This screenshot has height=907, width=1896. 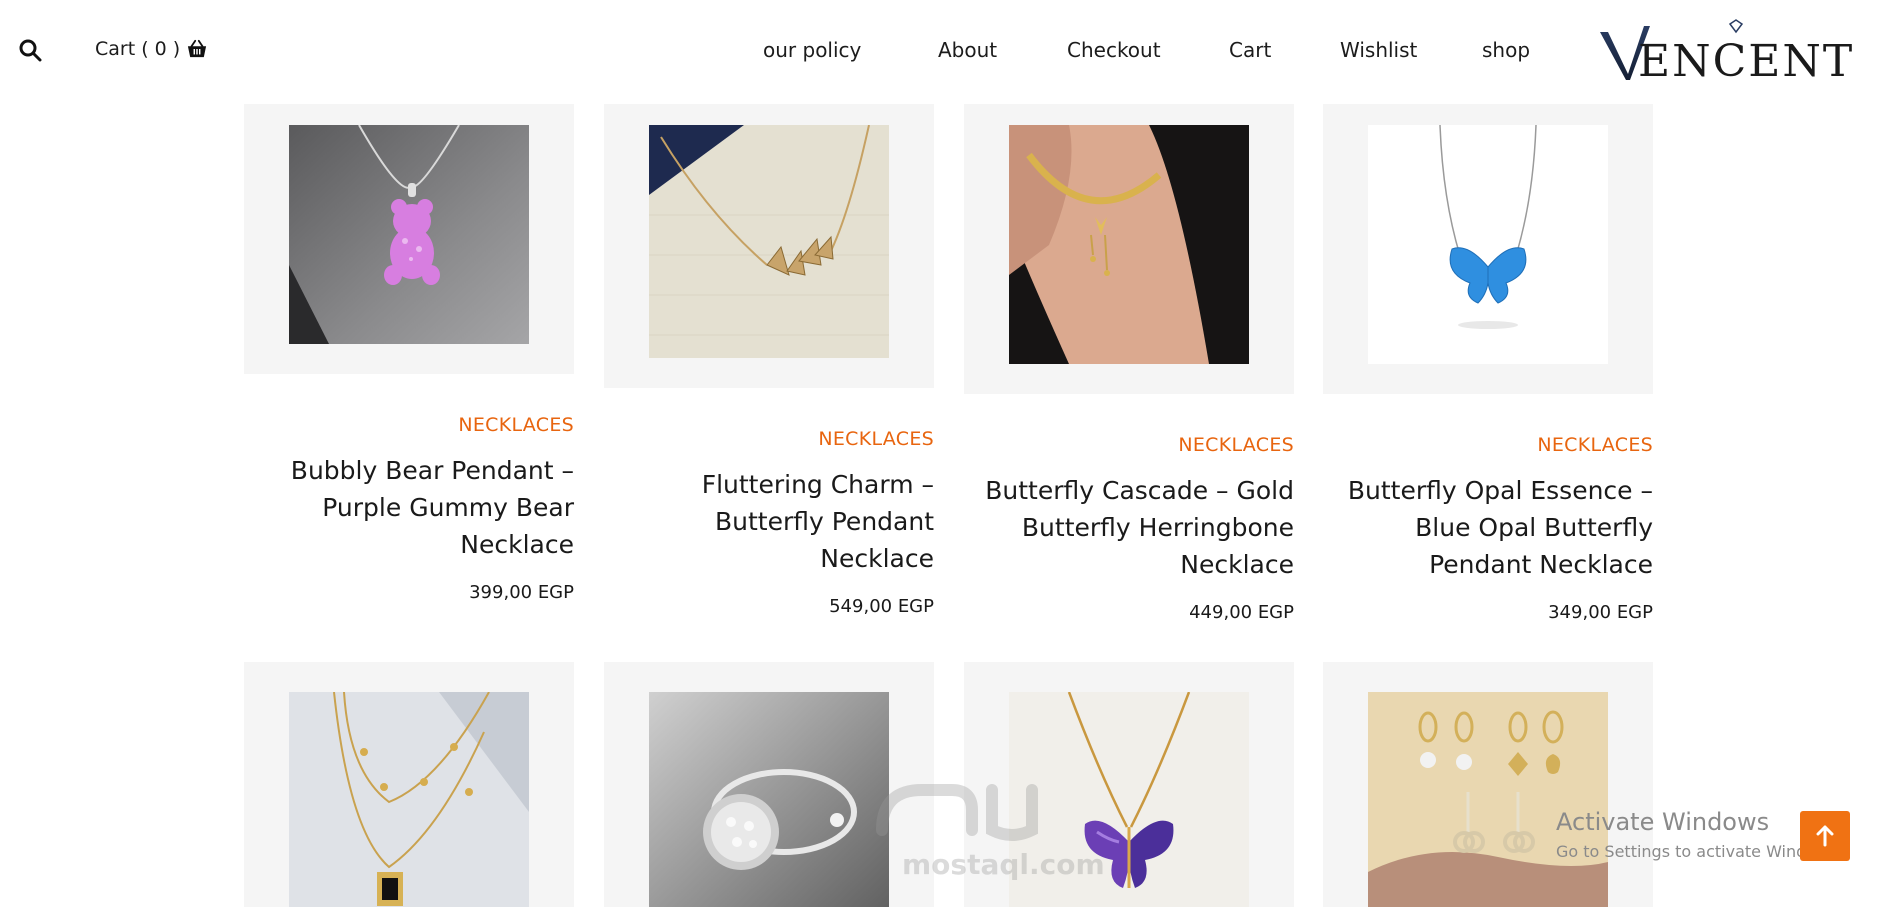 I want to click on product-price: 549,00 EGP, so click(x=881, y=606).